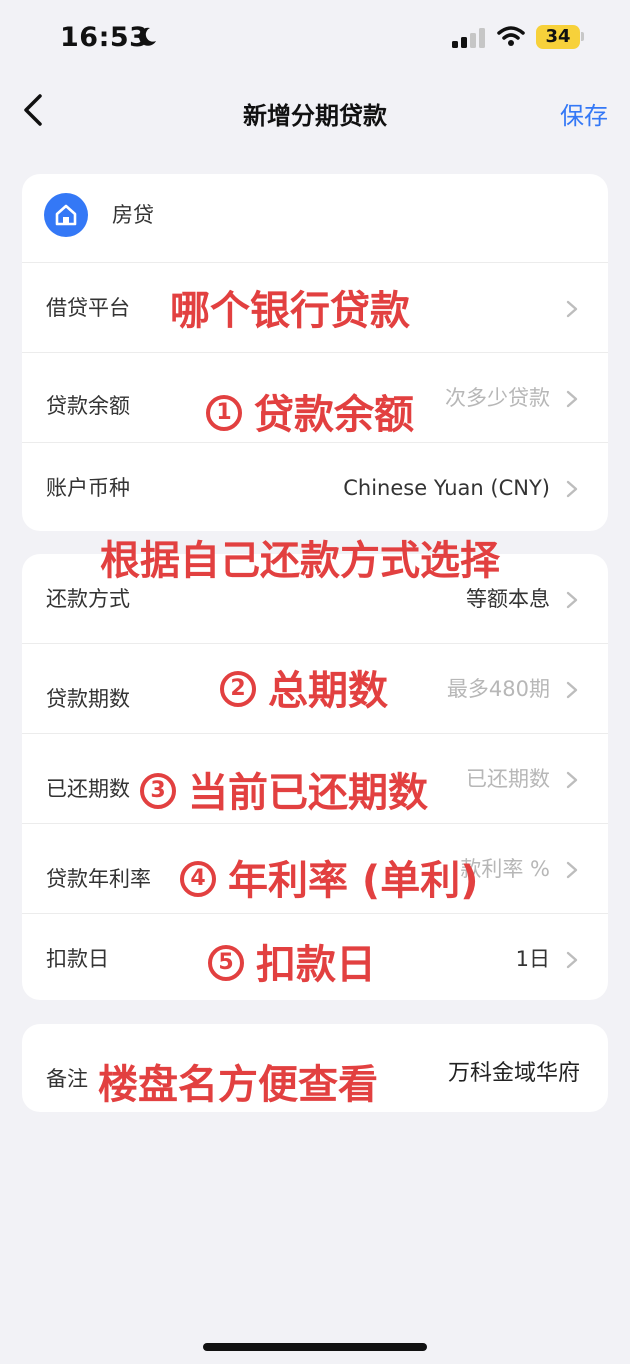 This screenshot has height=1364, width=630. What do you see at coordinates (66, 215) in the screenshot?
I see `home-icon` at bounding box center [66, 215].